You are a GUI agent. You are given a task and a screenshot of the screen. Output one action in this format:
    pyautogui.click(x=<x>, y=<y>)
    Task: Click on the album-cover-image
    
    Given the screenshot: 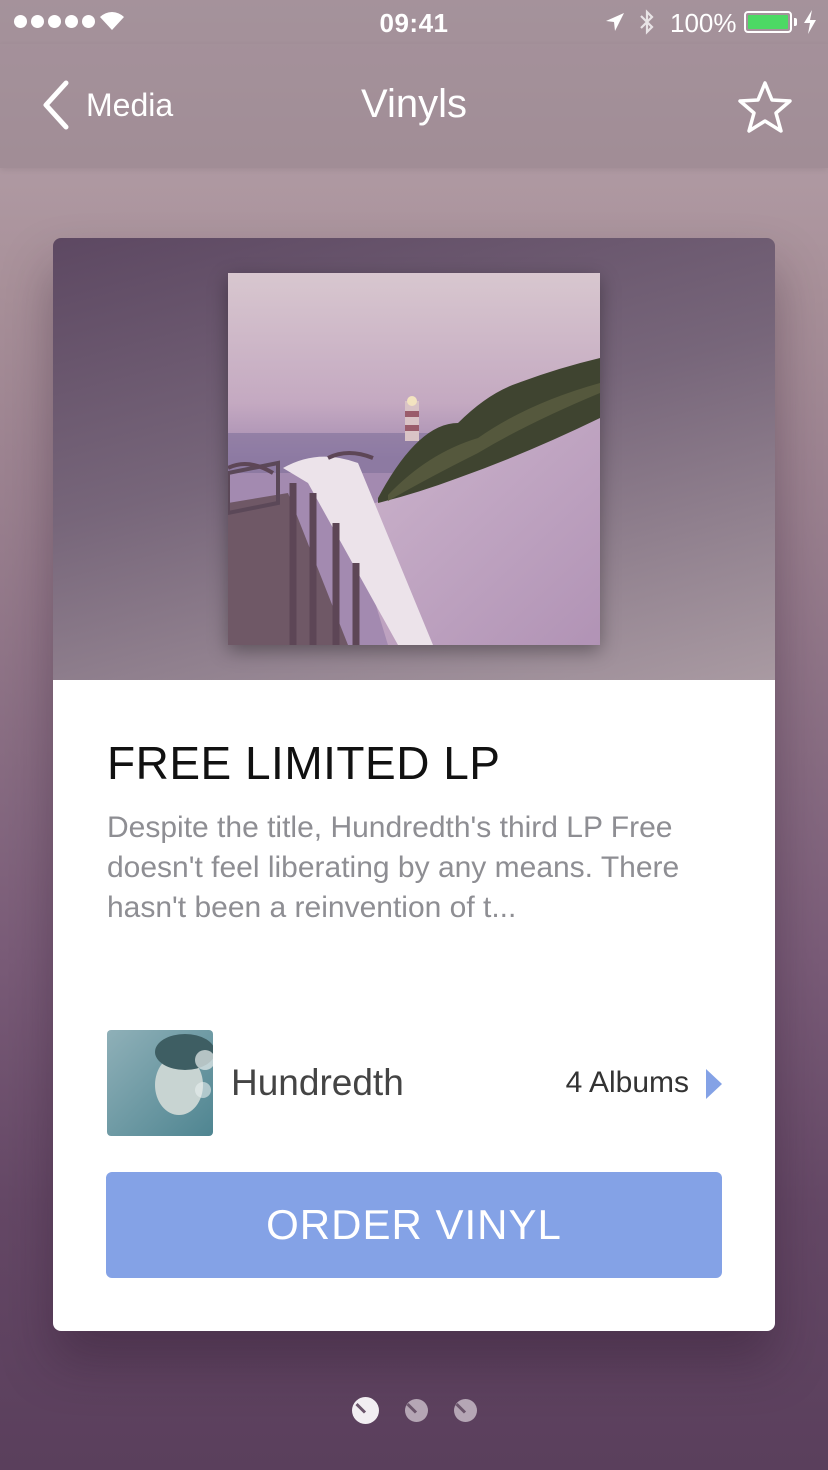 What is the action you would take?
    pyautogui.click(x=414, y=459)
    